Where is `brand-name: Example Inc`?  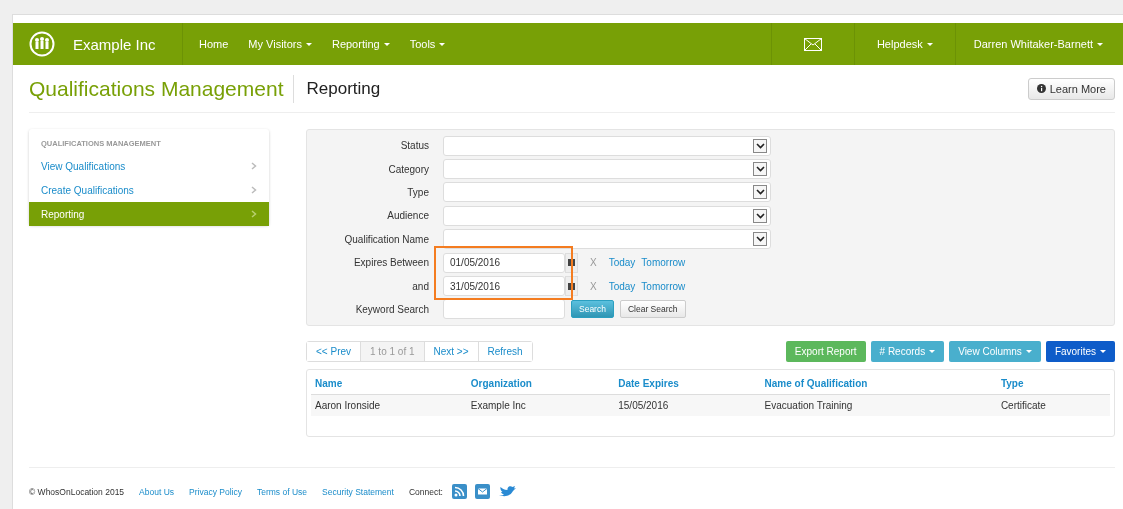 brand-name: Example Inc is located at coordinates (114, 44).